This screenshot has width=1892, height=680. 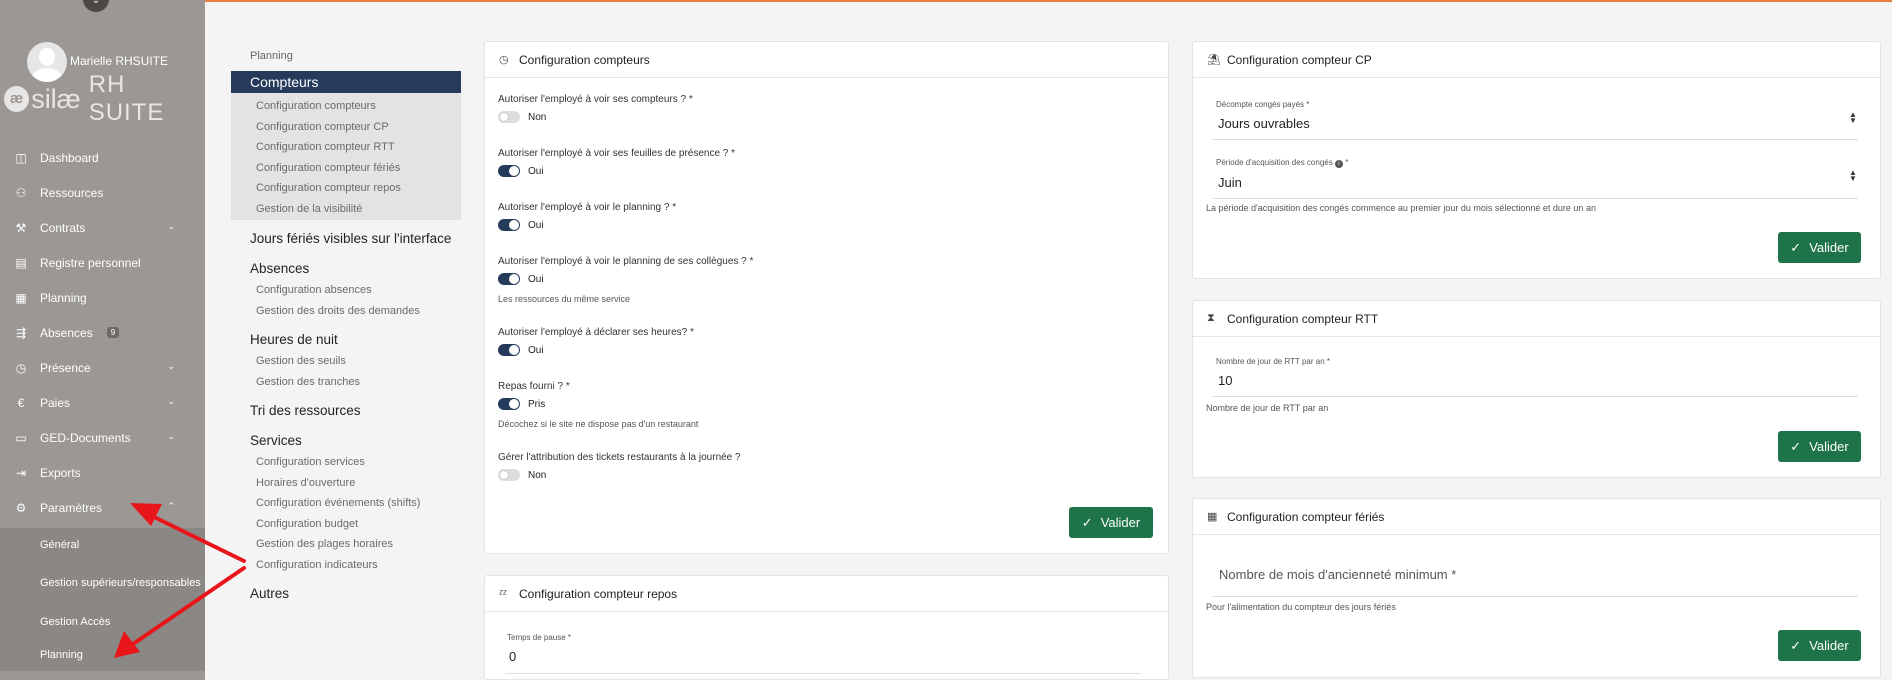 I want to click on toggle-tickets-restaurants, so click(x=509, y=475).